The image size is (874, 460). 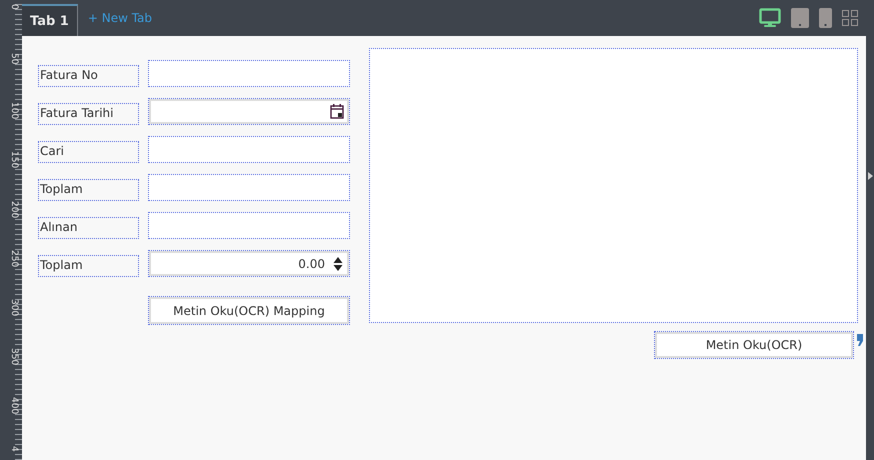 What do you see at coordinates (88, 76) in the screenshot?
I see `field-label: Fatura No` at bounding box center [88, 76].